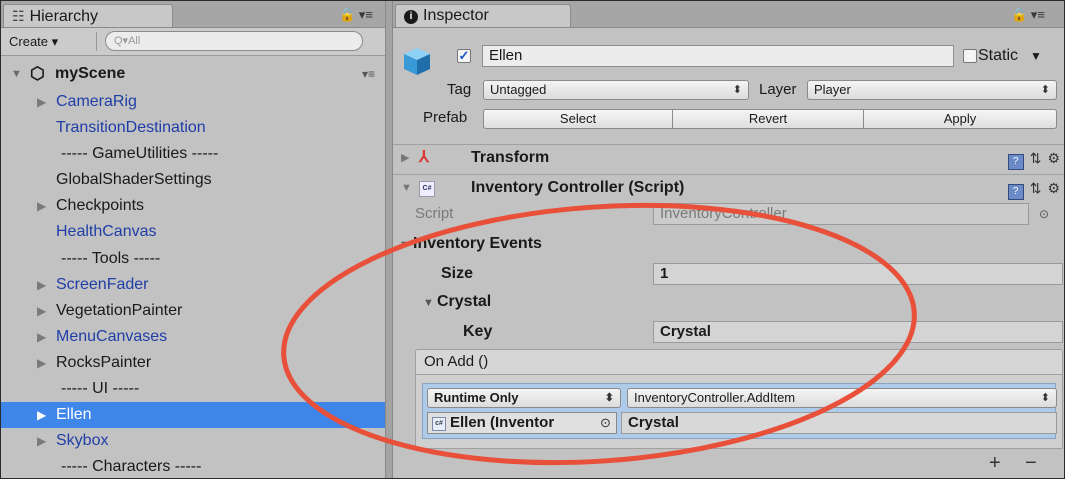 This screenshot has width=1065, height=479. What do you see at coordinates (434, 213) in the screenshot?
I see `script-label: Script` at bounding box center [434, 213].